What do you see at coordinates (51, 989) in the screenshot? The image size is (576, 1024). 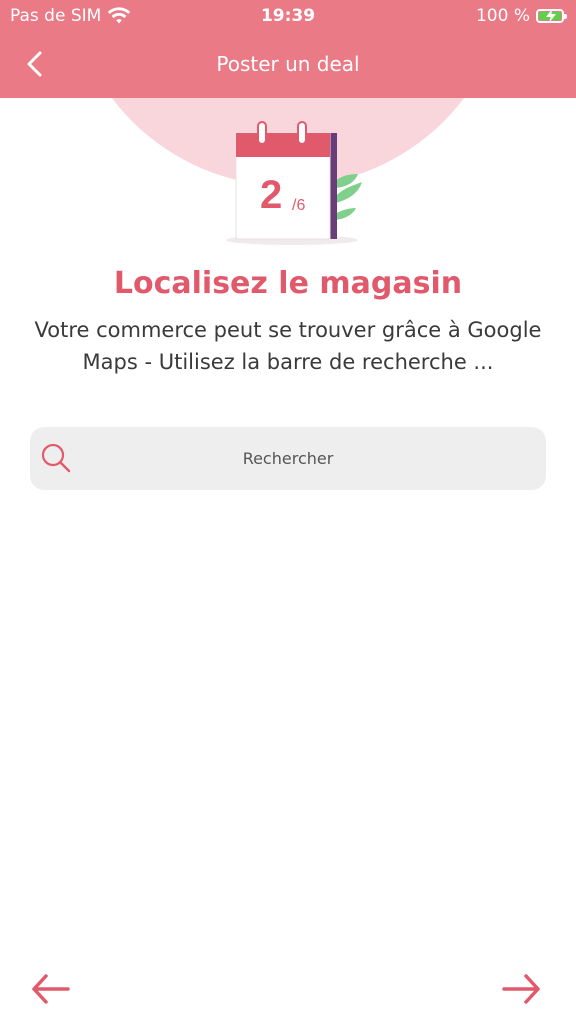 I see `previous-step-button` at bounding box center [51, 989].